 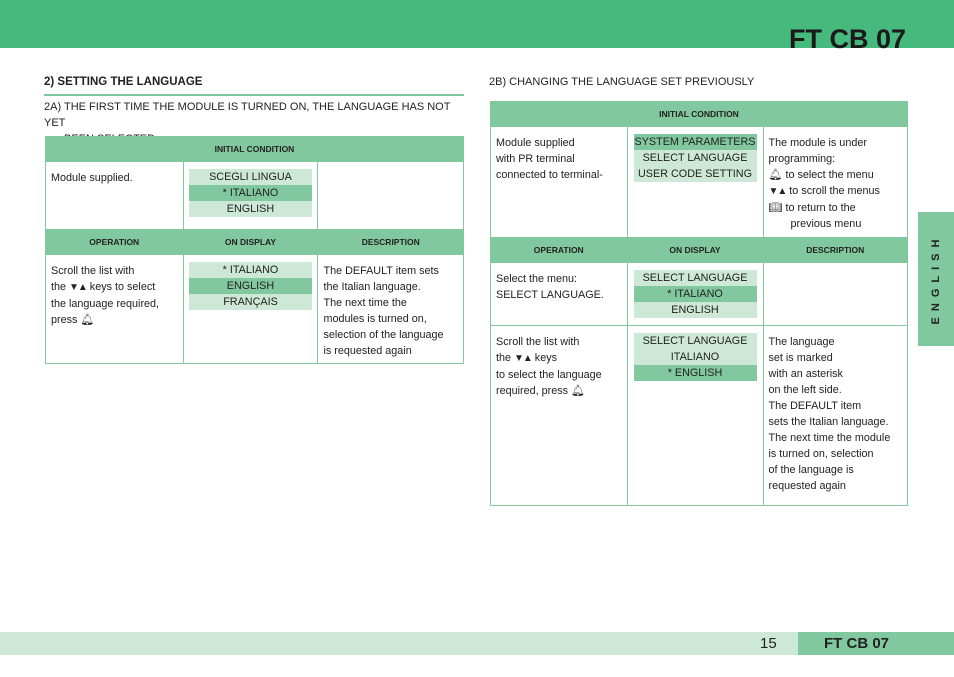 I want to click on description-text: The language, so click(x=801, y=342).